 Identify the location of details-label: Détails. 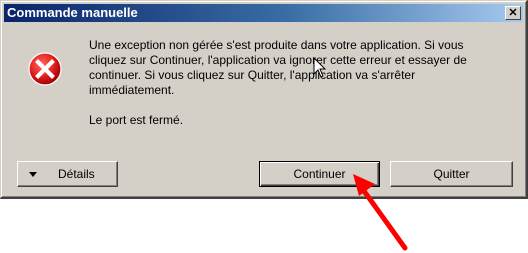
(76, 174).